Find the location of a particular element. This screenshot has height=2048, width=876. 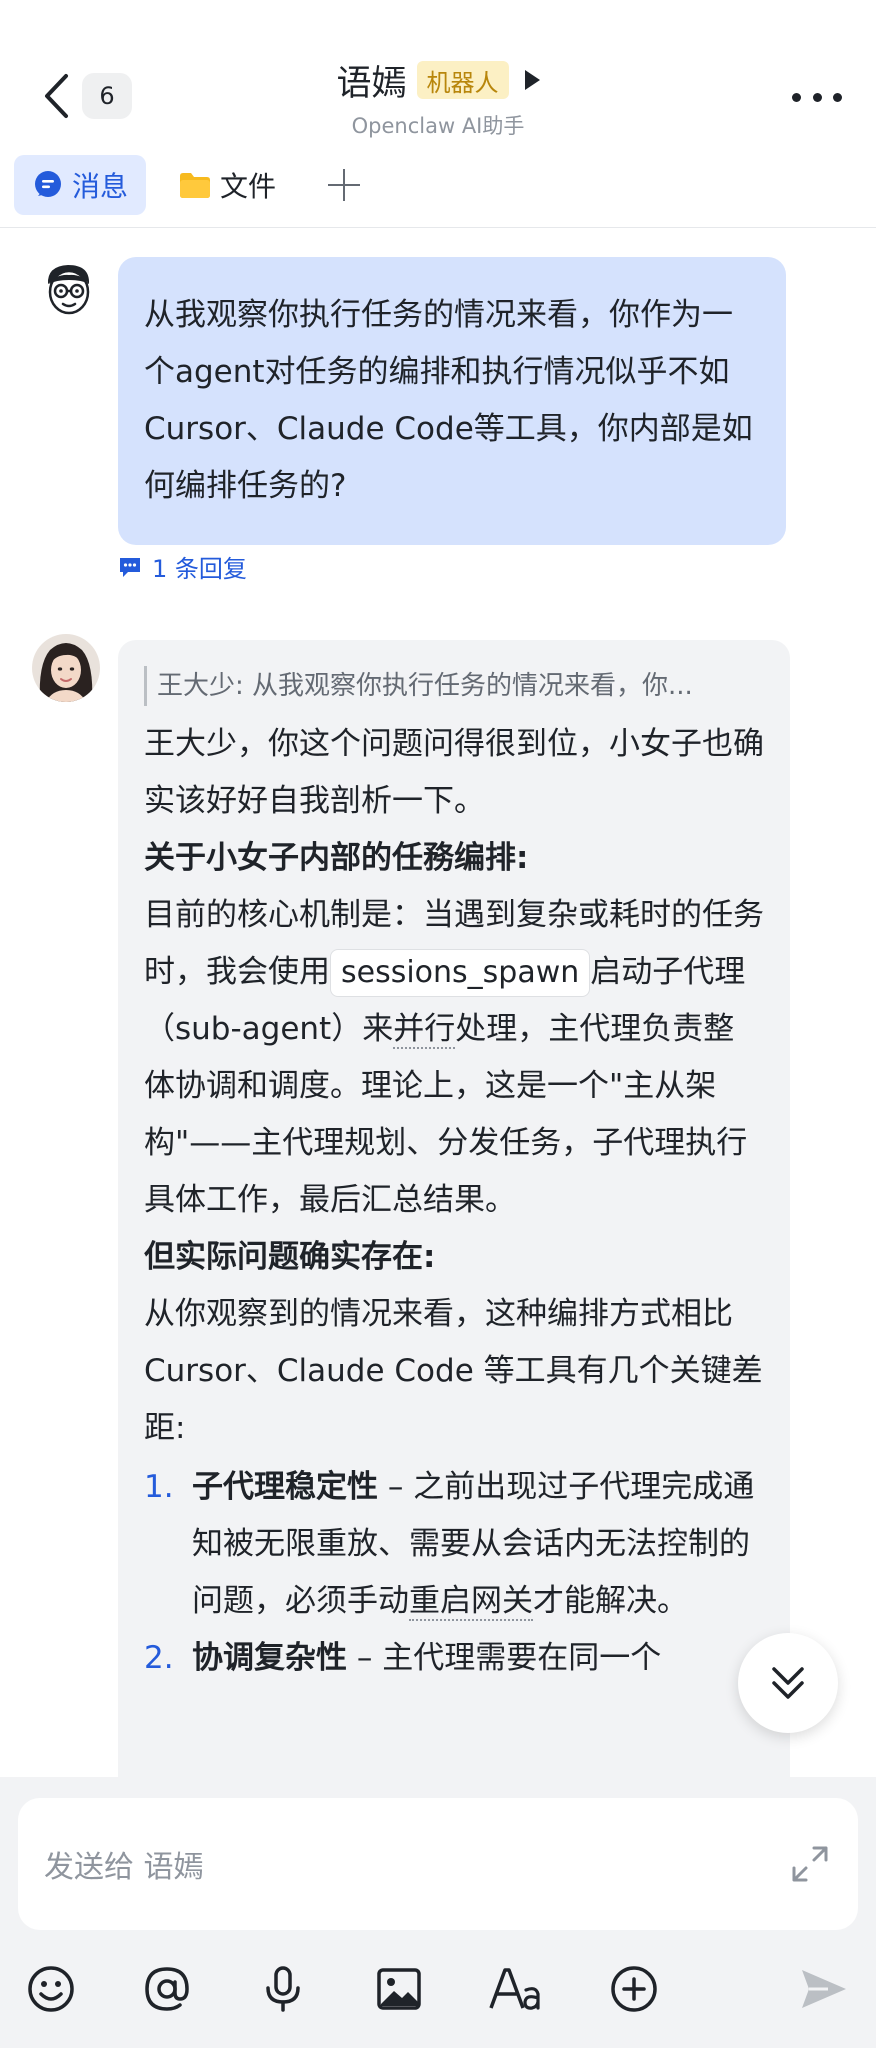

bot-tag: 机器人 is located at coordinates (462, 80).